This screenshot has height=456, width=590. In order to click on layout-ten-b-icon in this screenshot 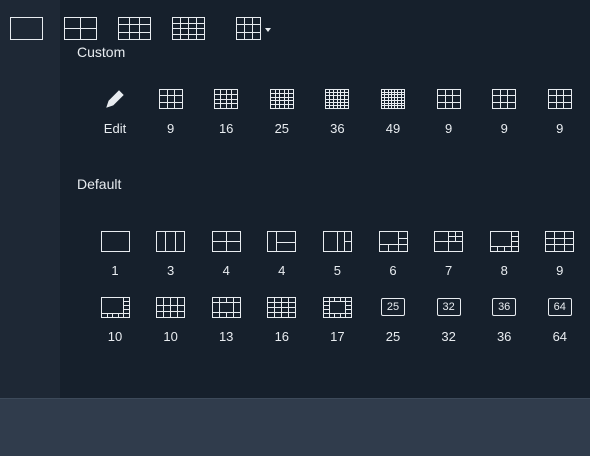, I will do `click(171, 307)`.